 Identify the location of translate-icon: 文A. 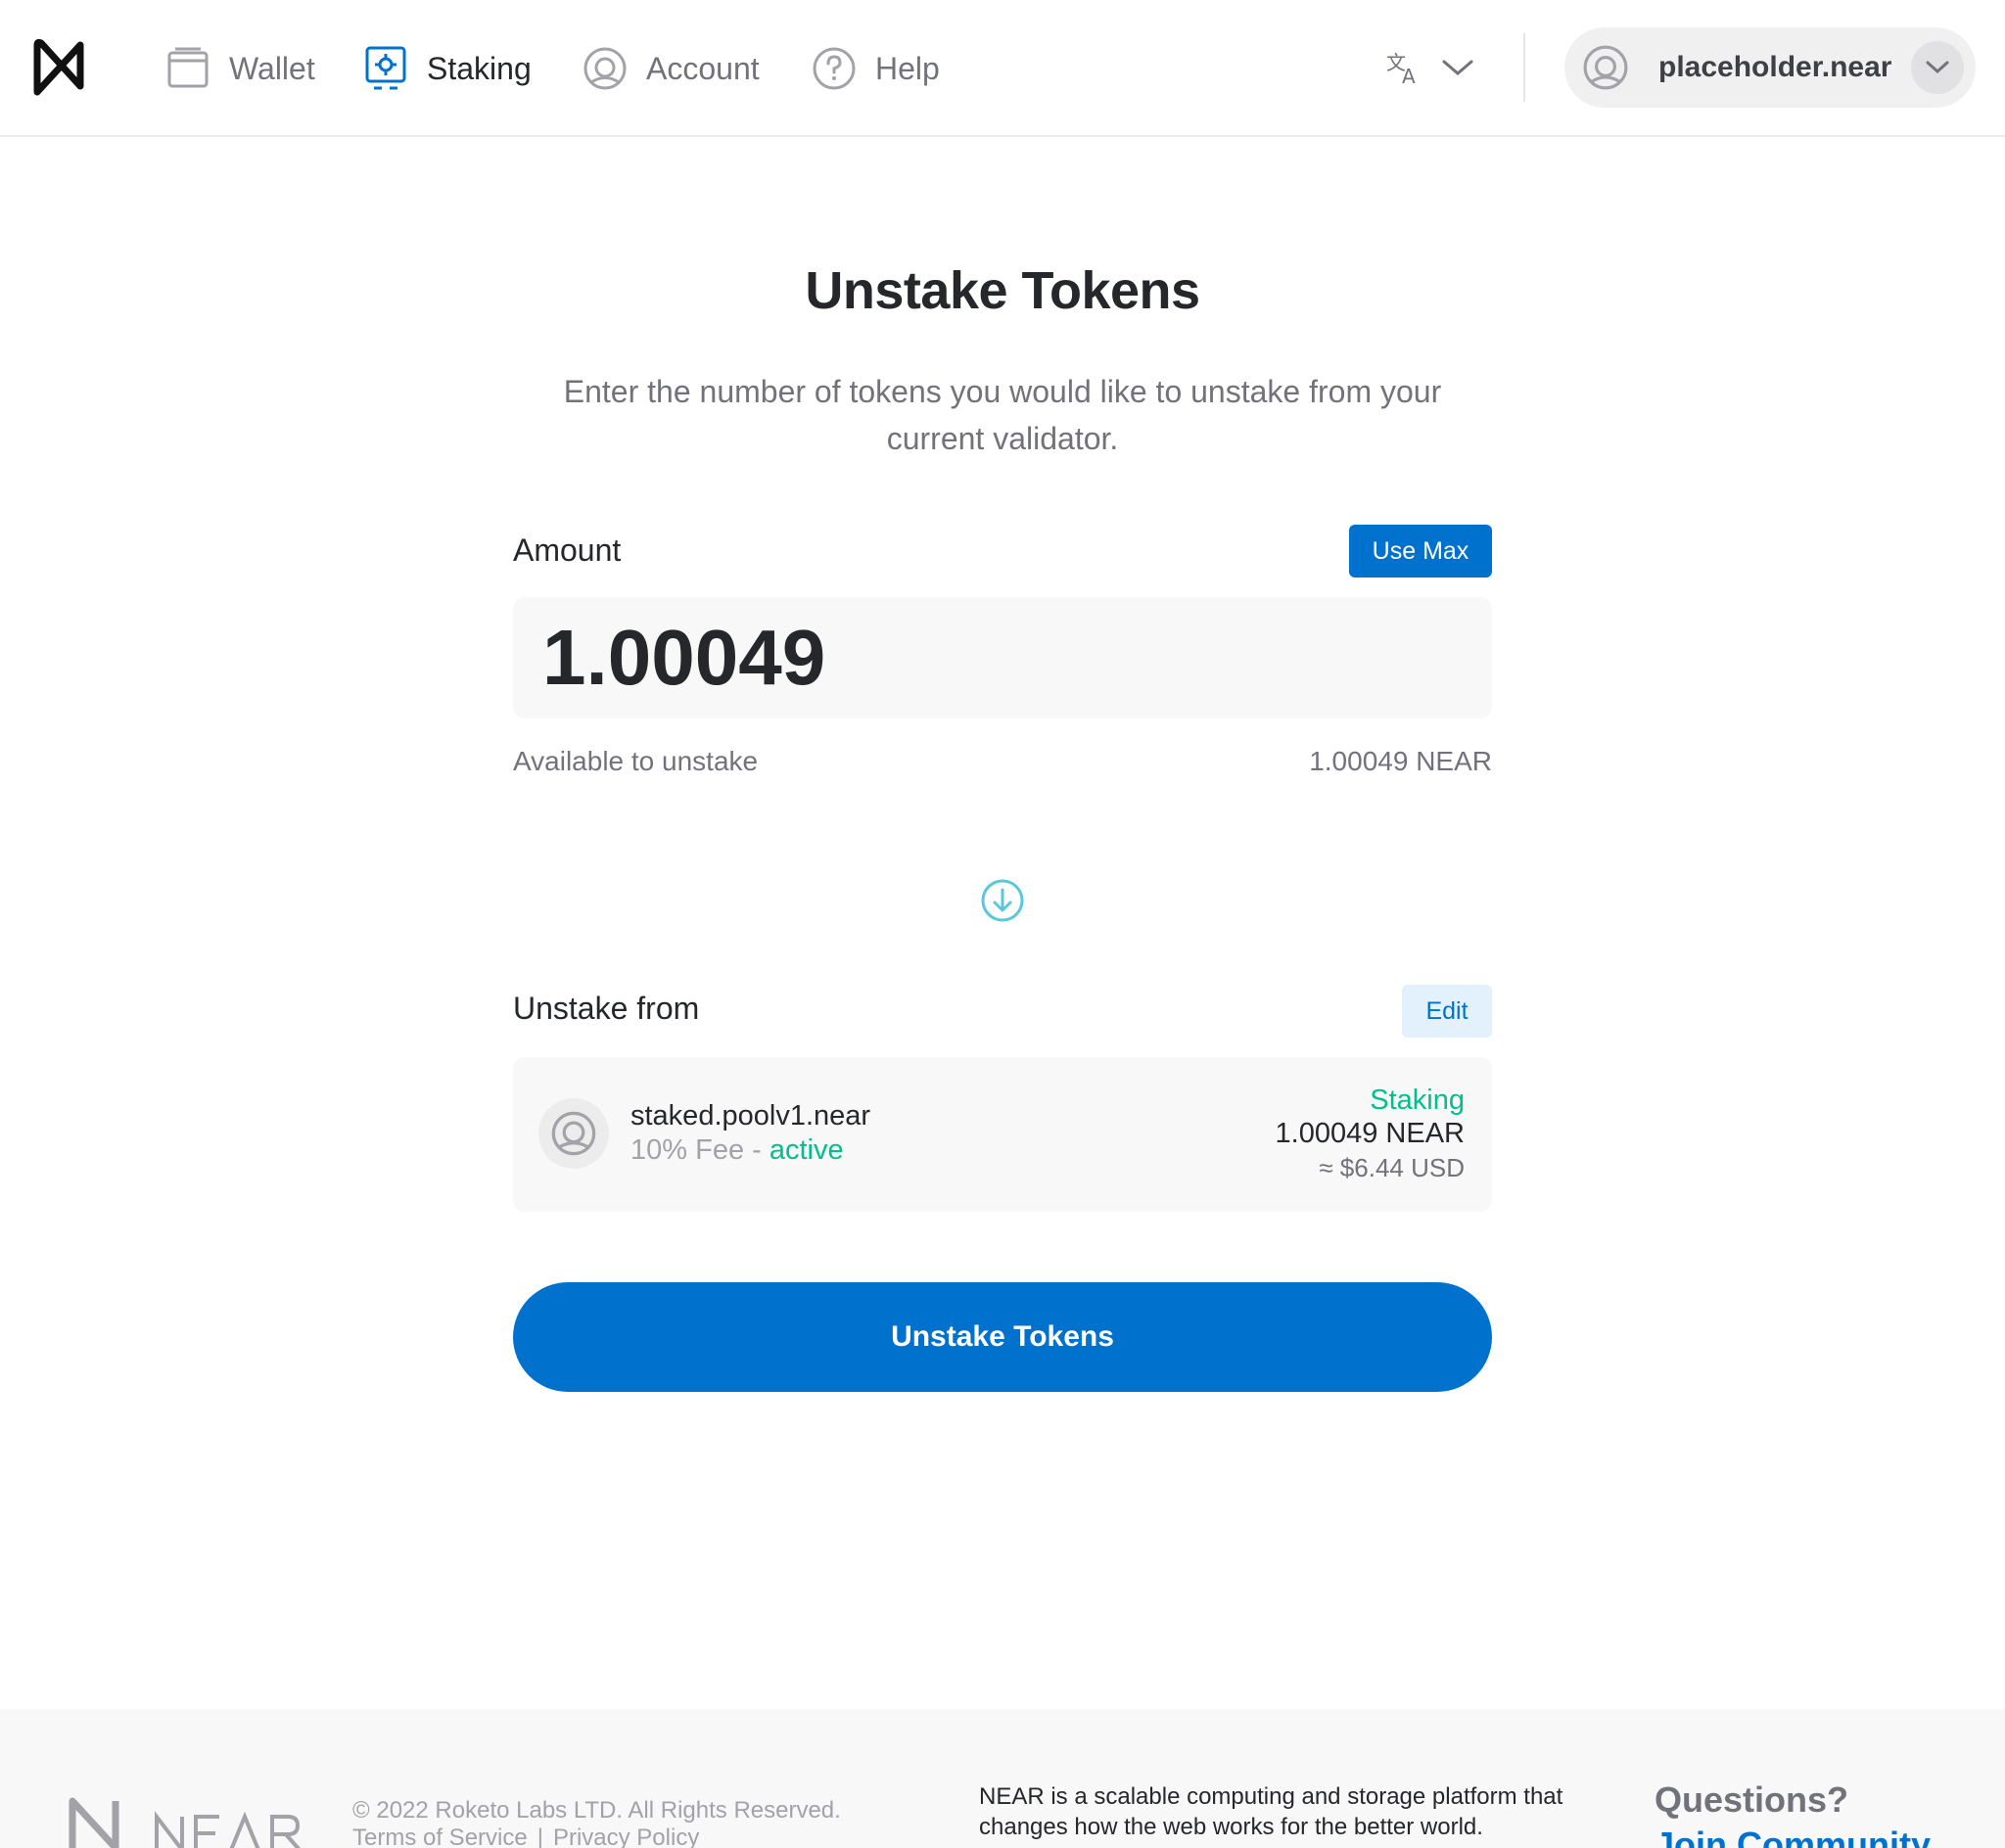
(1403, 70).